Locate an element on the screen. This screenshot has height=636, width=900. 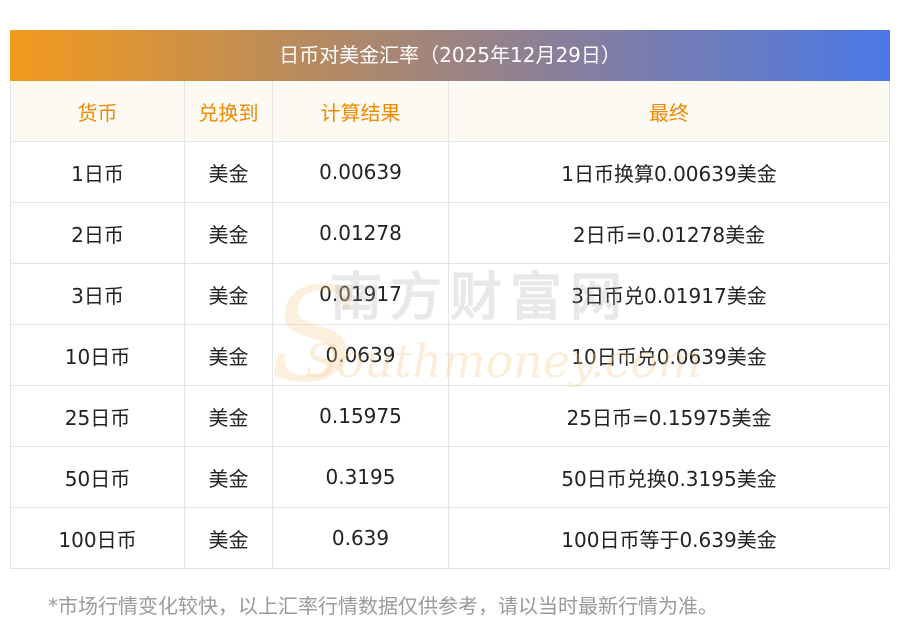
header-convert-to: 兑换到 is located at coordinates (228, 111).